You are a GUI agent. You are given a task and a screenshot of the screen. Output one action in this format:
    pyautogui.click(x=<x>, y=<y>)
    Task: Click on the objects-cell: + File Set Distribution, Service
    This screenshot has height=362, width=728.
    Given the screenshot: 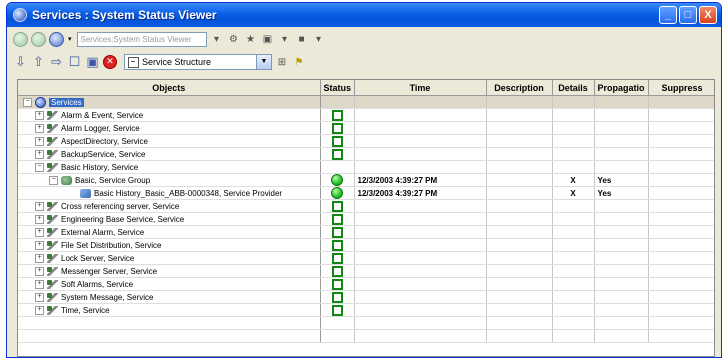 What is the action you would take?
    pyautogui.click(x=169, y=245)
    